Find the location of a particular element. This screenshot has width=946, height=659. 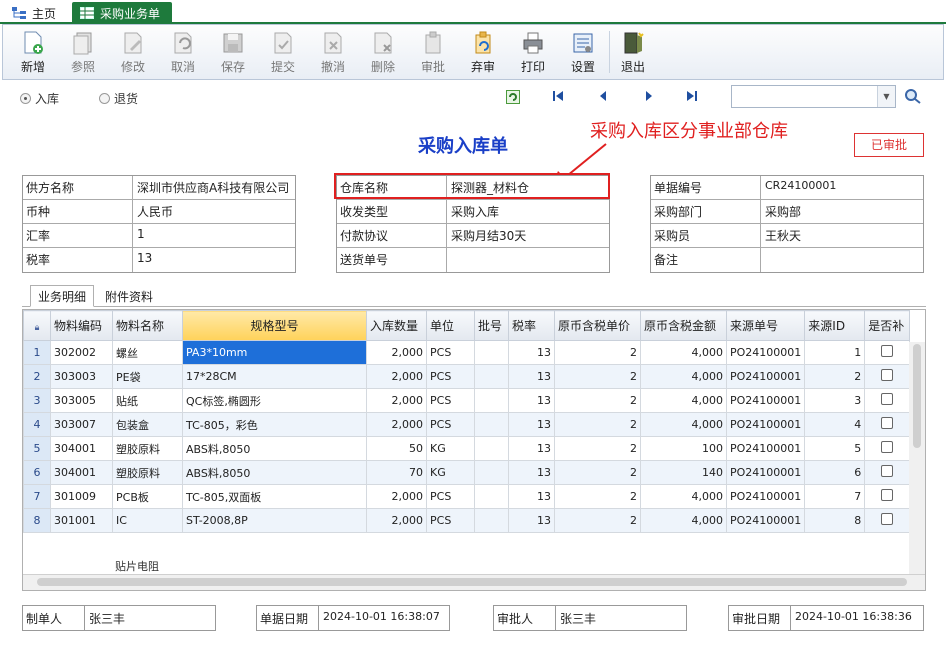

table-cell: 304001 is located at coordinates (81, 472).